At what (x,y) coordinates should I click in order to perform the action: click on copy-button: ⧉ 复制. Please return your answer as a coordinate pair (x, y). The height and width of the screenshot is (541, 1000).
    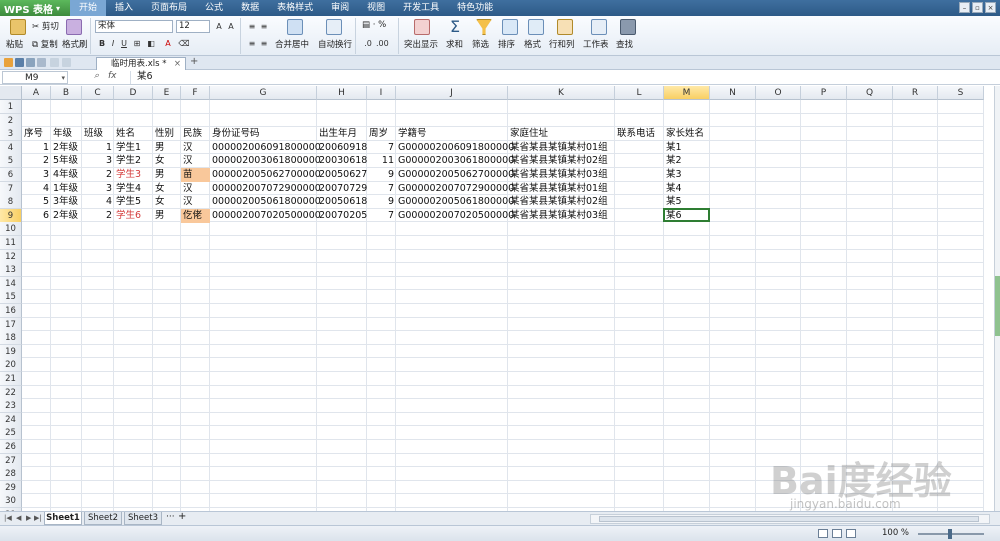
    Looking at the image, I should click on (45, 44).